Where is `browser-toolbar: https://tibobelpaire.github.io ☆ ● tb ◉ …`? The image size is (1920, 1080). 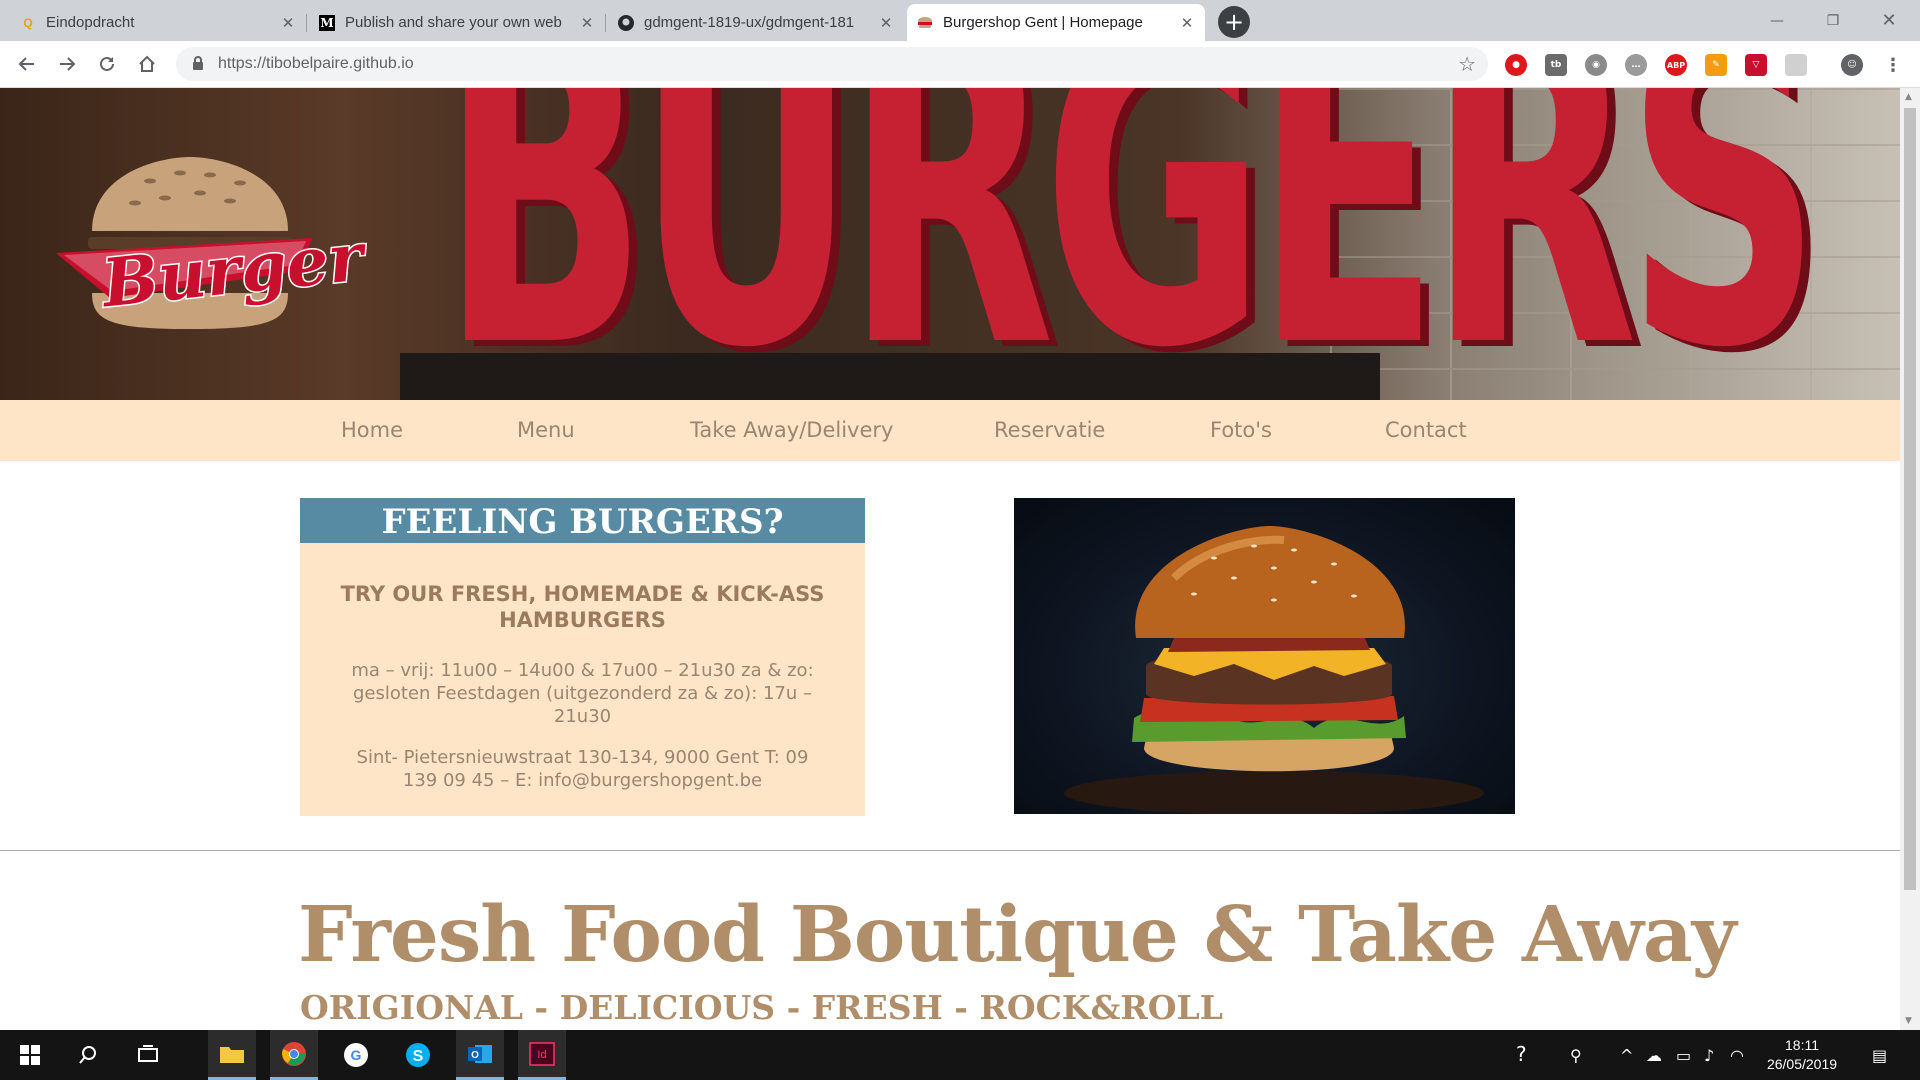 browser-toolbar: https://tibobelpaire.github.io ☆ ● tb ◉ … is located at coordinates (960, 64).